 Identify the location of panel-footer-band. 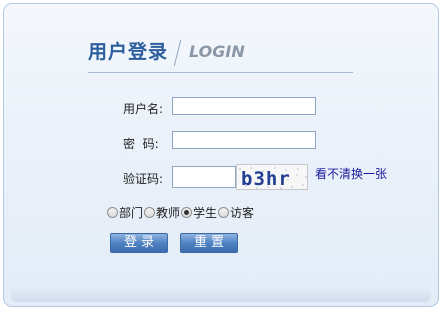
(221, 295).